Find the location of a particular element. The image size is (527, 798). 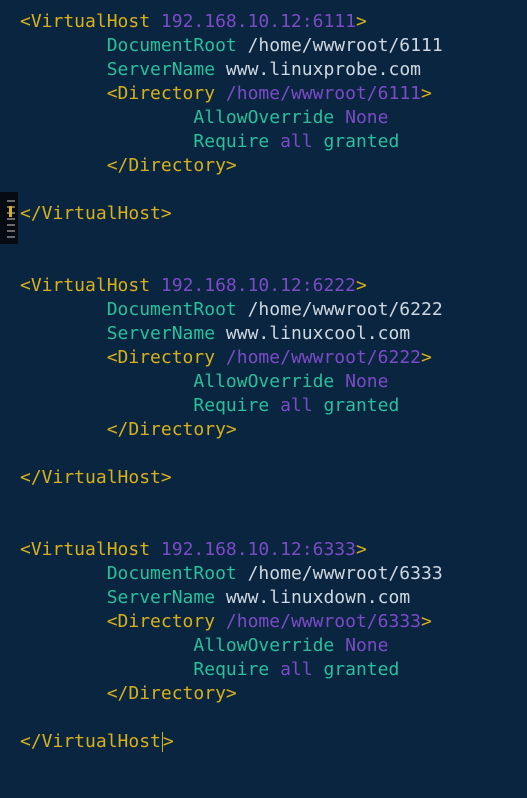

directory-path: /home/wwwroot/6222 is located at coordinates (323, 357).